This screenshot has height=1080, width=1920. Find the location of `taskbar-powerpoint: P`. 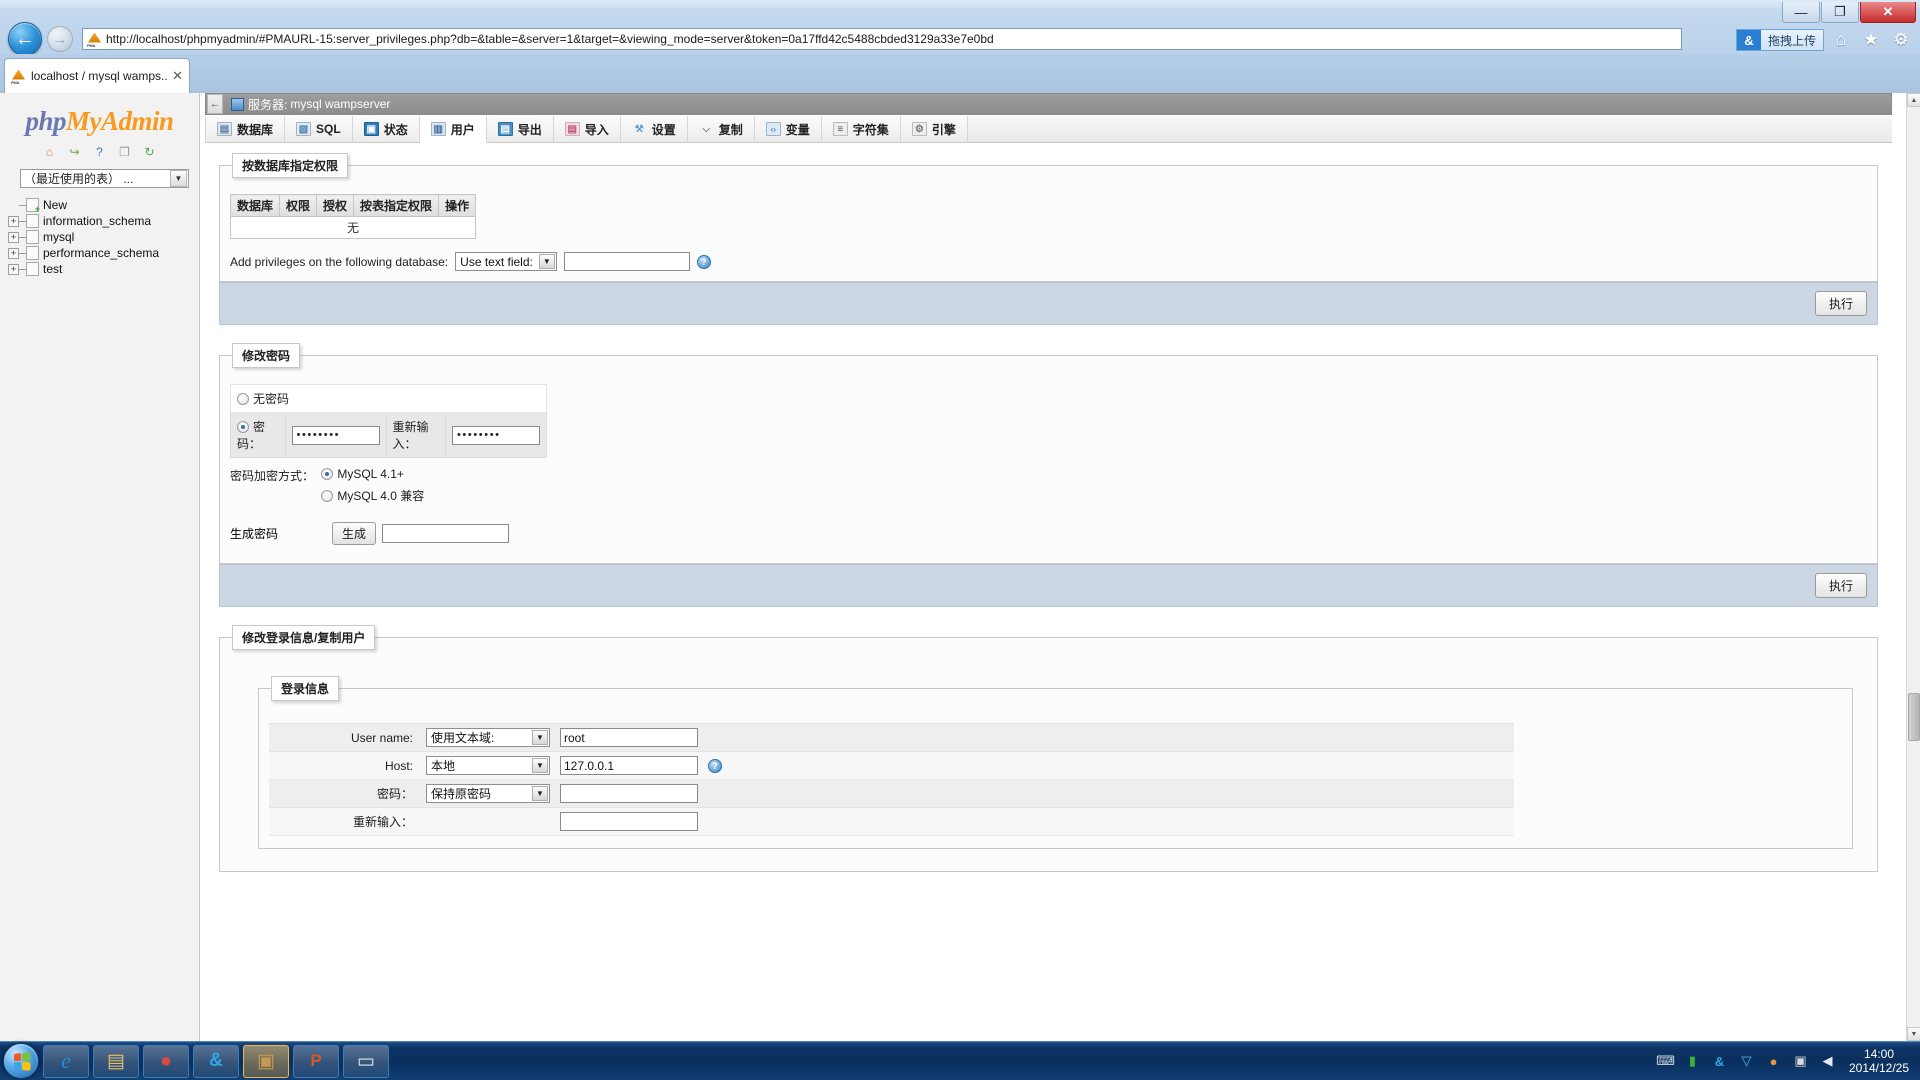

taskbar-powerpoint: P is located at coordinates (316, 1061).